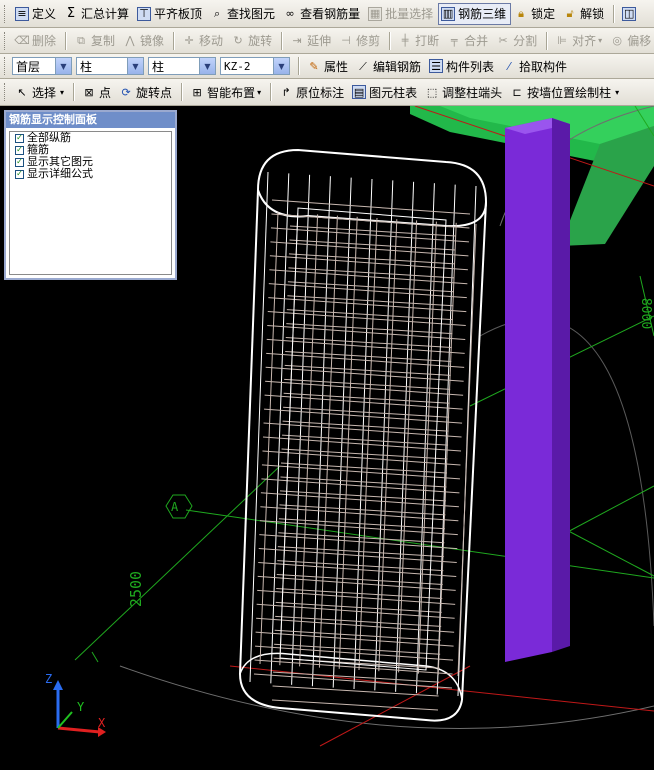  Describe the element at coordinates (102, 723) in the screenshot. I see `axis-label-x: X` at that location.